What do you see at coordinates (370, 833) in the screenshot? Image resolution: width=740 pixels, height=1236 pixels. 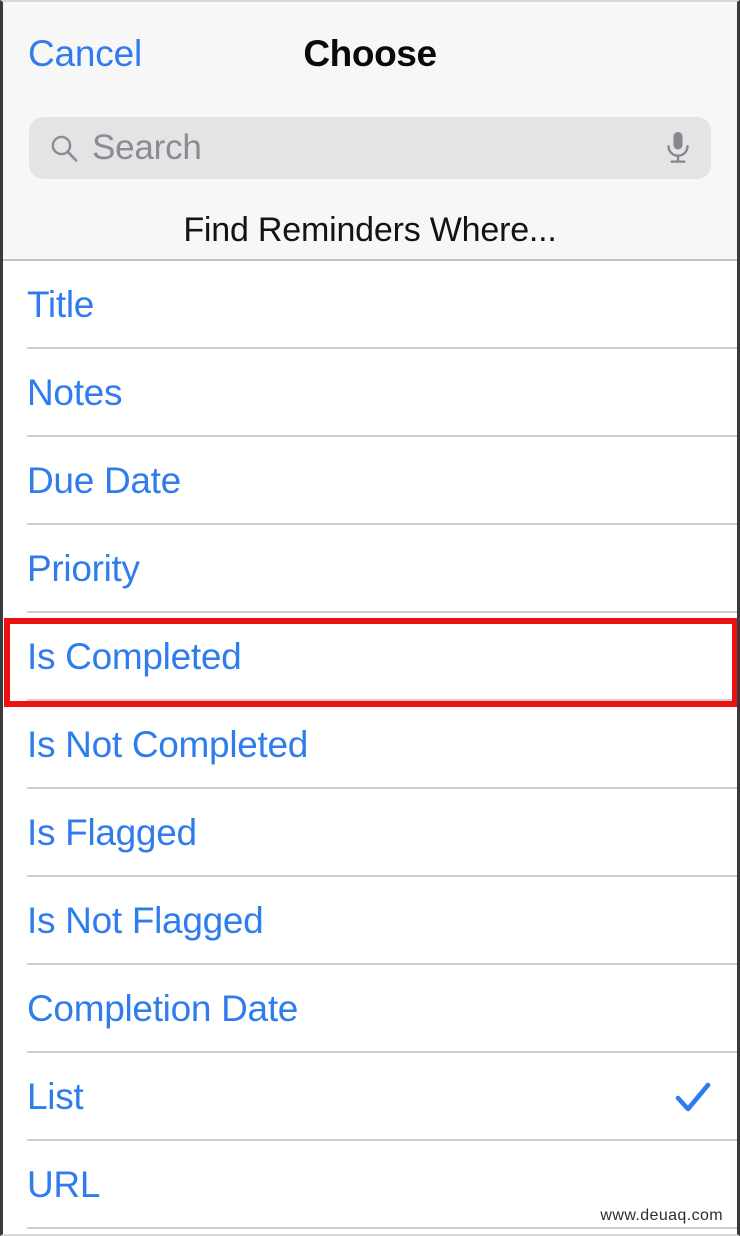 I see `list-item-is-flagged: Is Flagged` at bounding box center [370, 833].